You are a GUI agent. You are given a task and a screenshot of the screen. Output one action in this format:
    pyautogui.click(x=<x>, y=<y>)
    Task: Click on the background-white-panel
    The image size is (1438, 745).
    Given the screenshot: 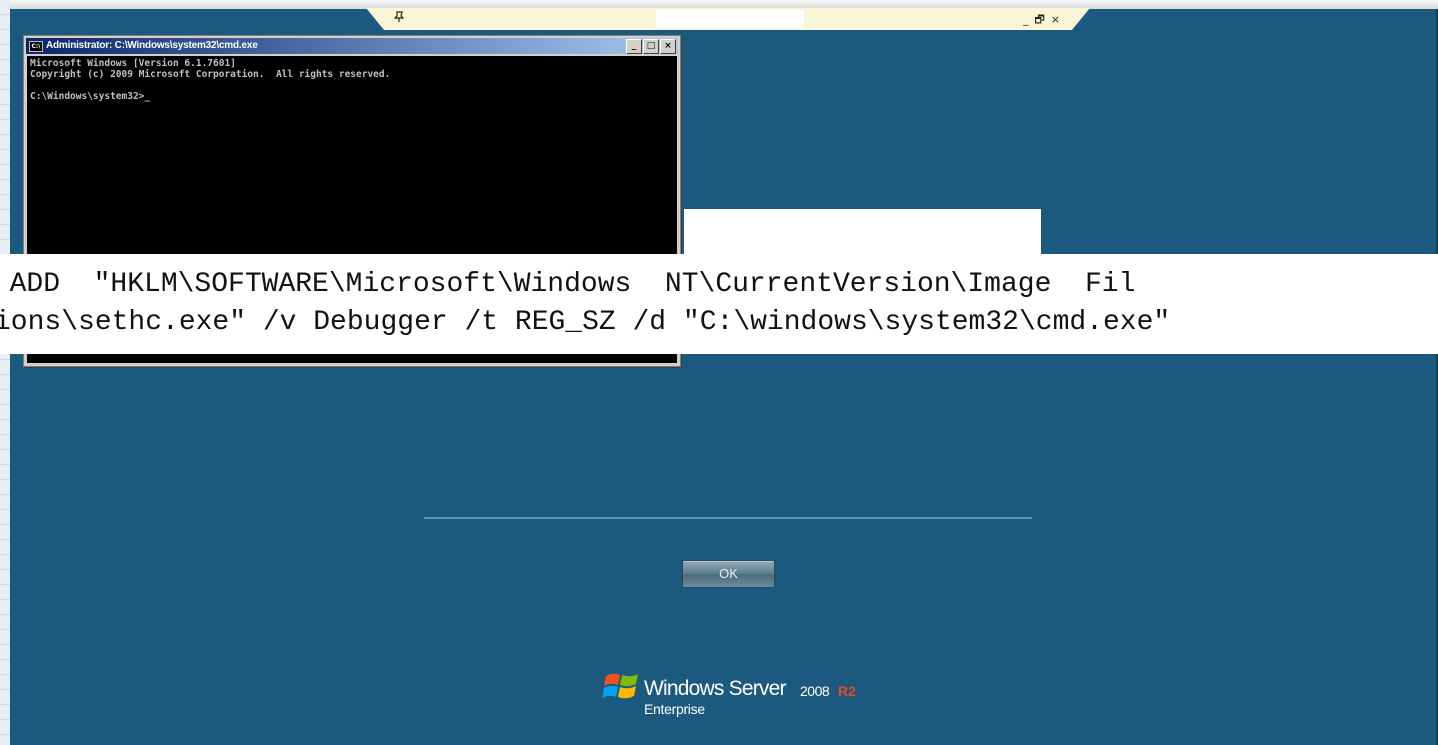 What is the action you would take?
    pyautogui.click(x=862, y=234)
    